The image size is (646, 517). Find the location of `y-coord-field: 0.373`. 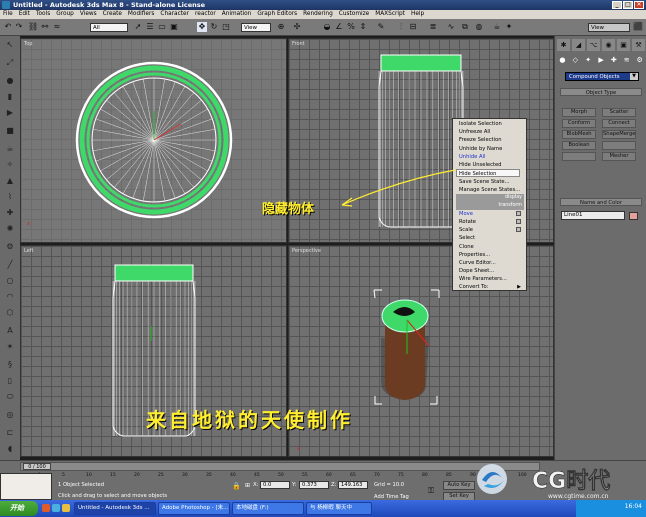

y-coord-field: 0.373 is located at coordinates (314, 485).